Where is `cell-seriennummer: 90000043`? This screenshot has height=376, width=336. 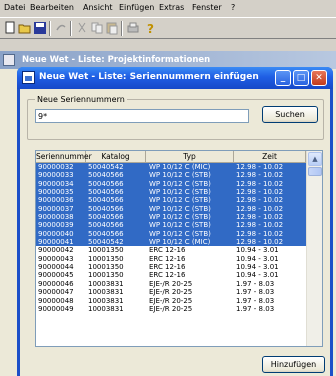
cell-seriennummer: 90000043 is located at coordinates (56, 258).